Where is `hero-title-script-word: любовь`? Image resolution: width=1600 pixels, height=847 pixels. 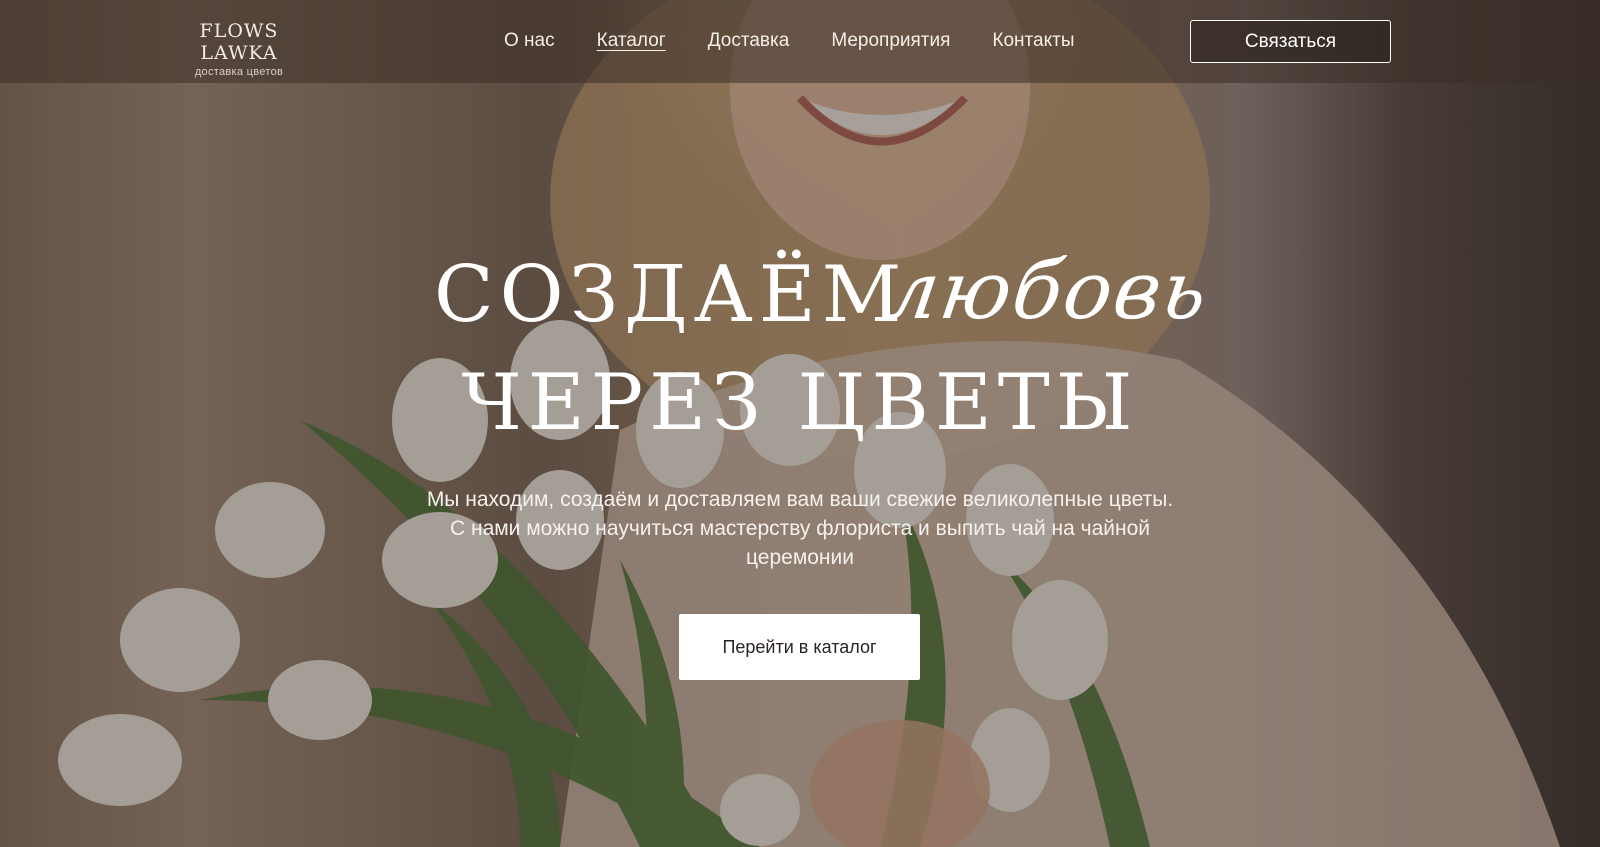 hero-title-script-word: любовь is located at coordinates (1048, 290).